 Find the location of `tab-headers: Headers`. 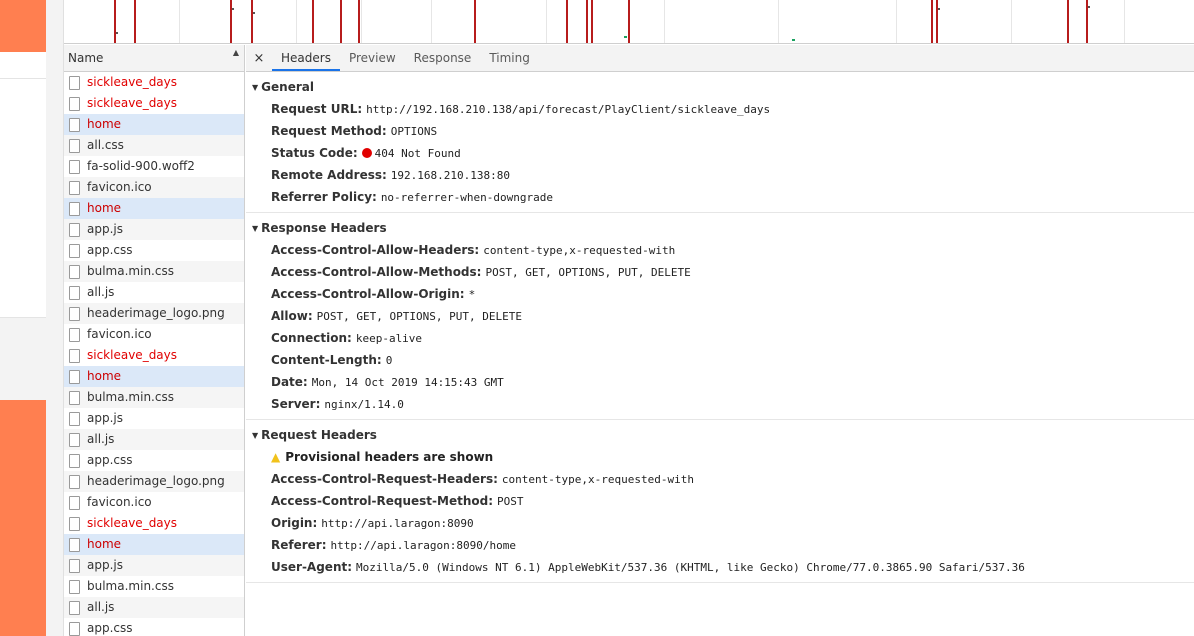

tab-headers: Headers is located at coordinates (306, 58).